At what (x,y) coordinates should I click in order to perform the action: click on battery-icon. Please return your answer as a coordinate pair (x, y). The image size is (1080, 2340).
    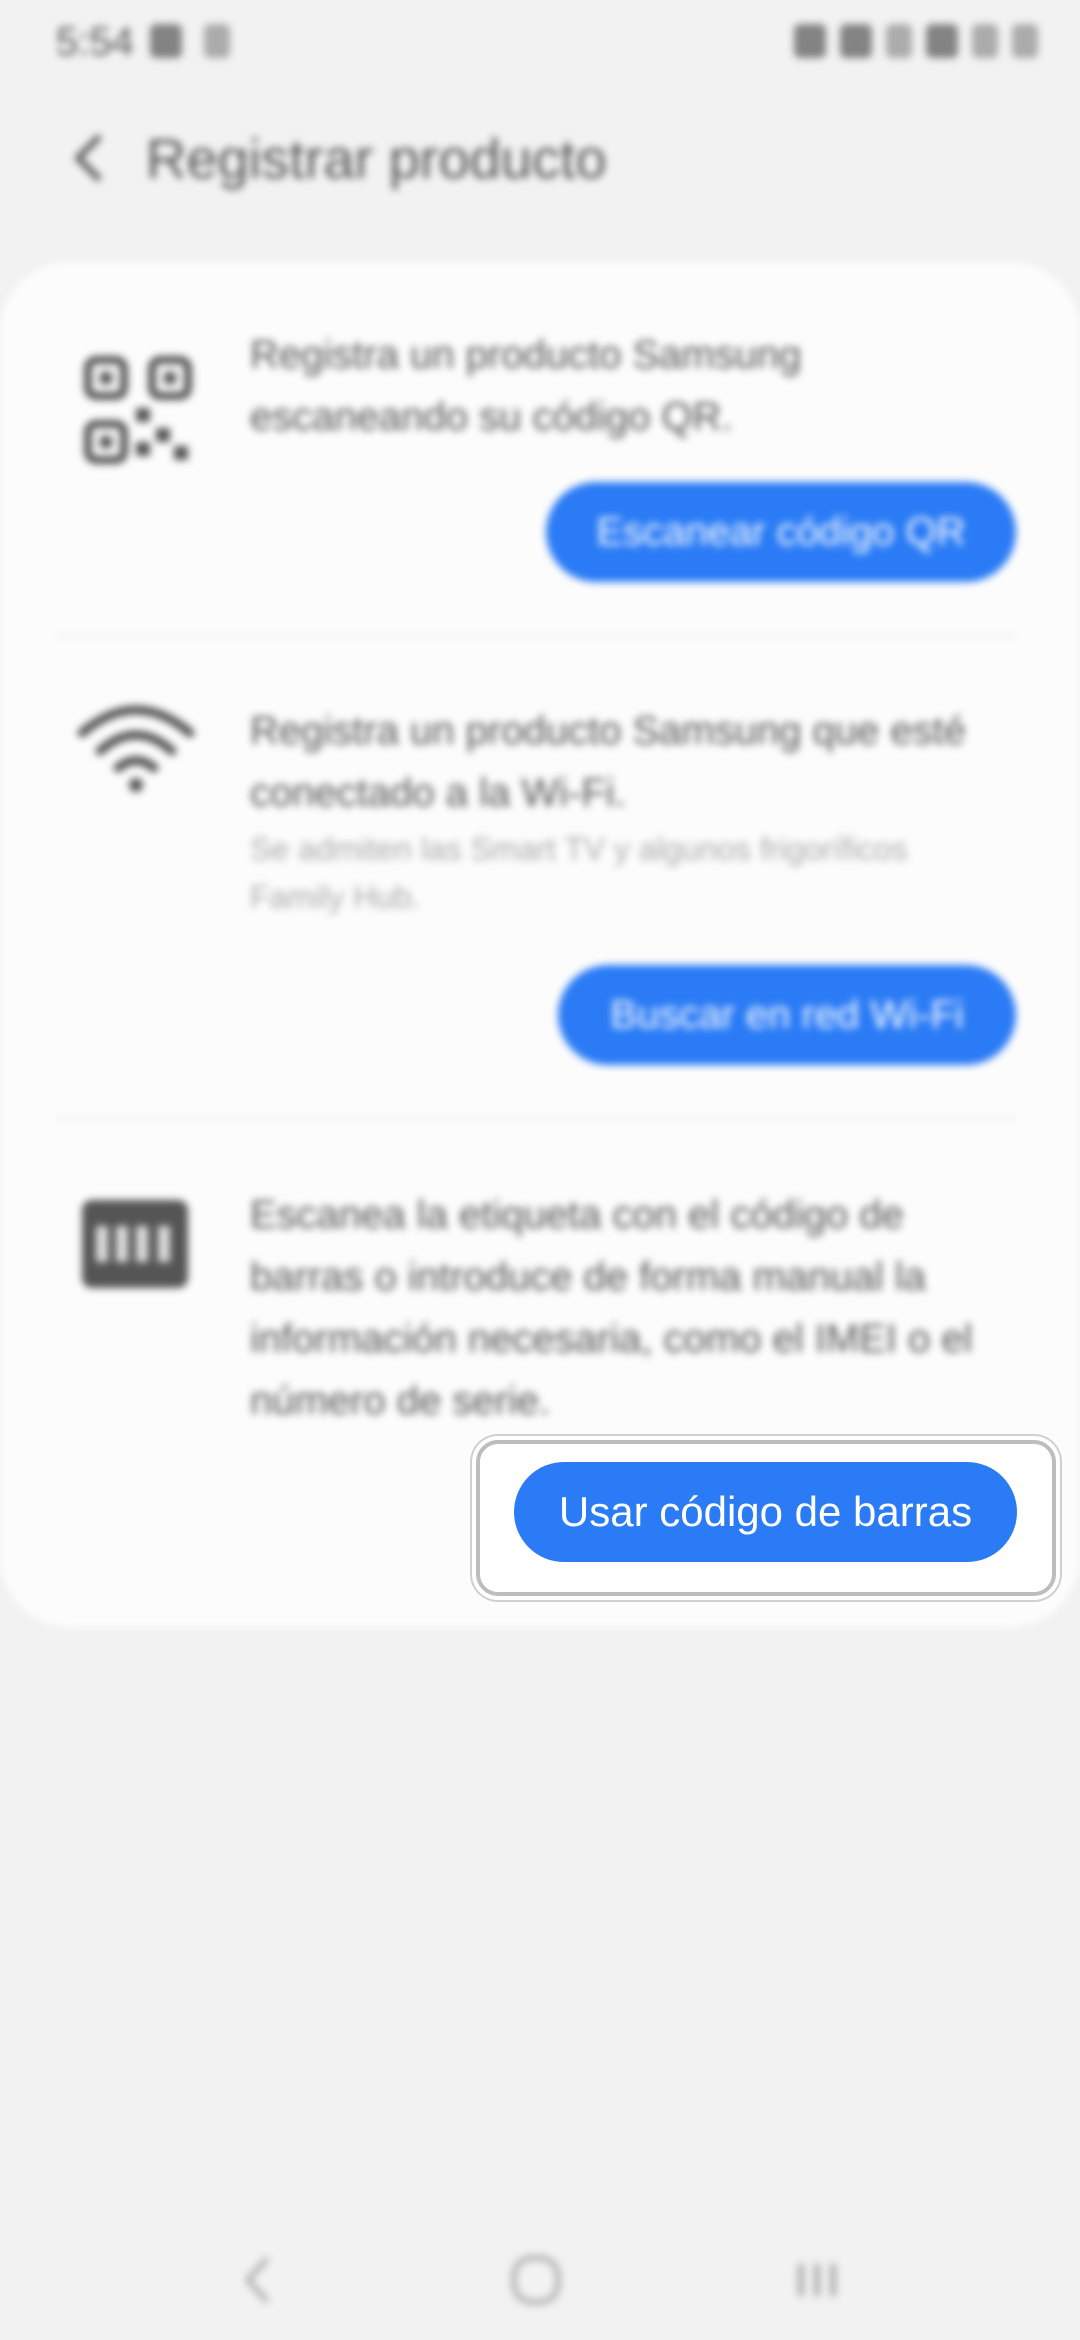
    Looking at the image, I should click on (1025, 41).